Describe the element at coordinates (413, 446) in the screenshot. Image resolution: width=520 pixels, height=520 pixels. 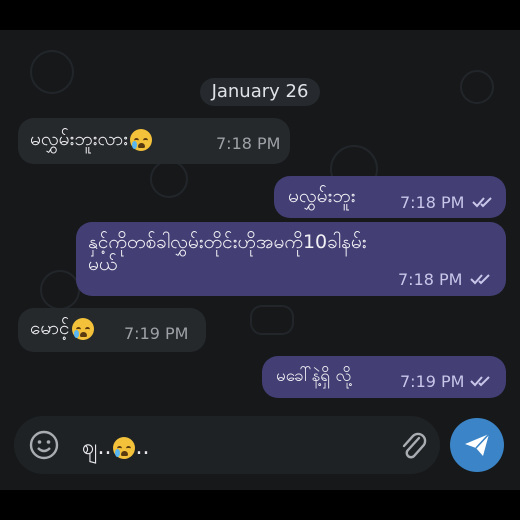
I see `paperclip-icon` at that location.